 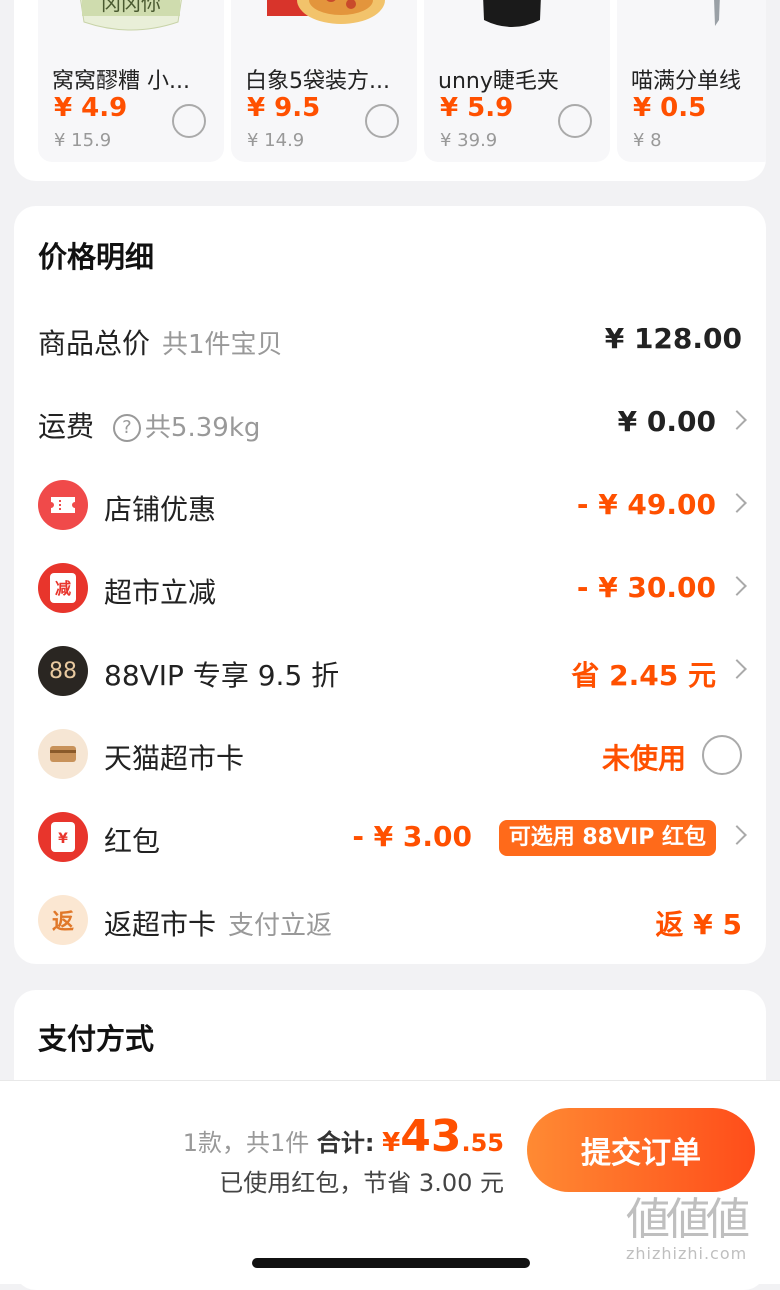 What do you see at coordinates (202, 428) in the screenshot?
I see `row-sublabel: 共5.39kg` at bounding box center [202, 428].